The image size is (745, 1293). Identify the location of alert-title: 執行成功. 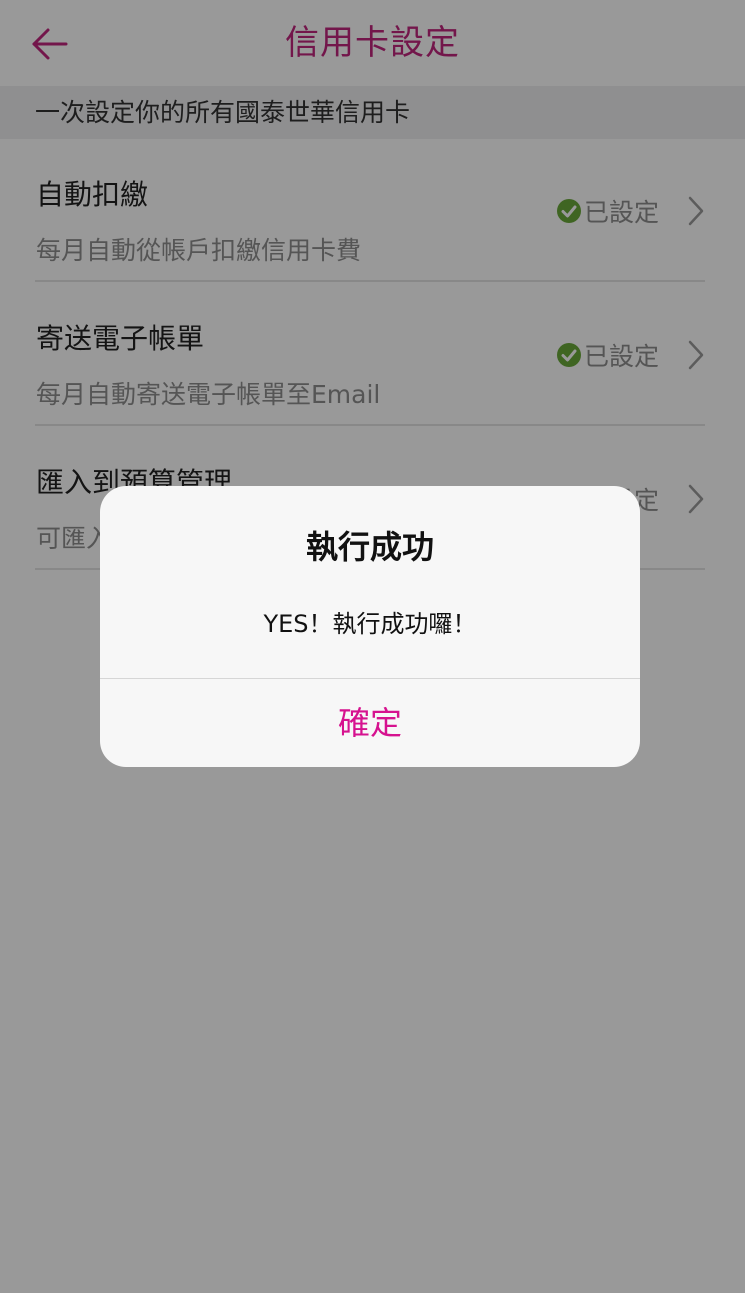
(369, 547).